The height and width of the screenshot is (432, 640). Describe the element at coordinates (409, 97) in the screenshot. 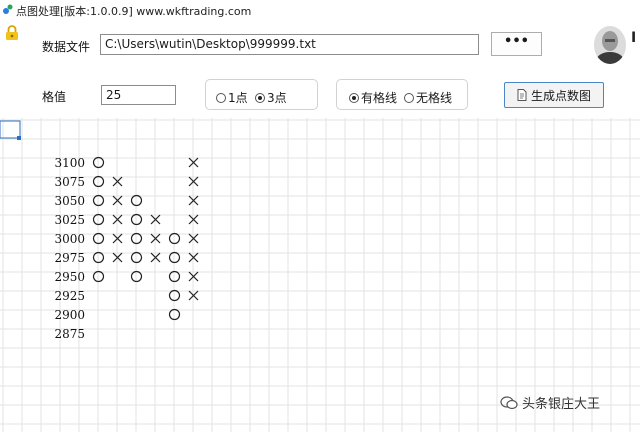

I see `radio-no-grid-circle` at that location.